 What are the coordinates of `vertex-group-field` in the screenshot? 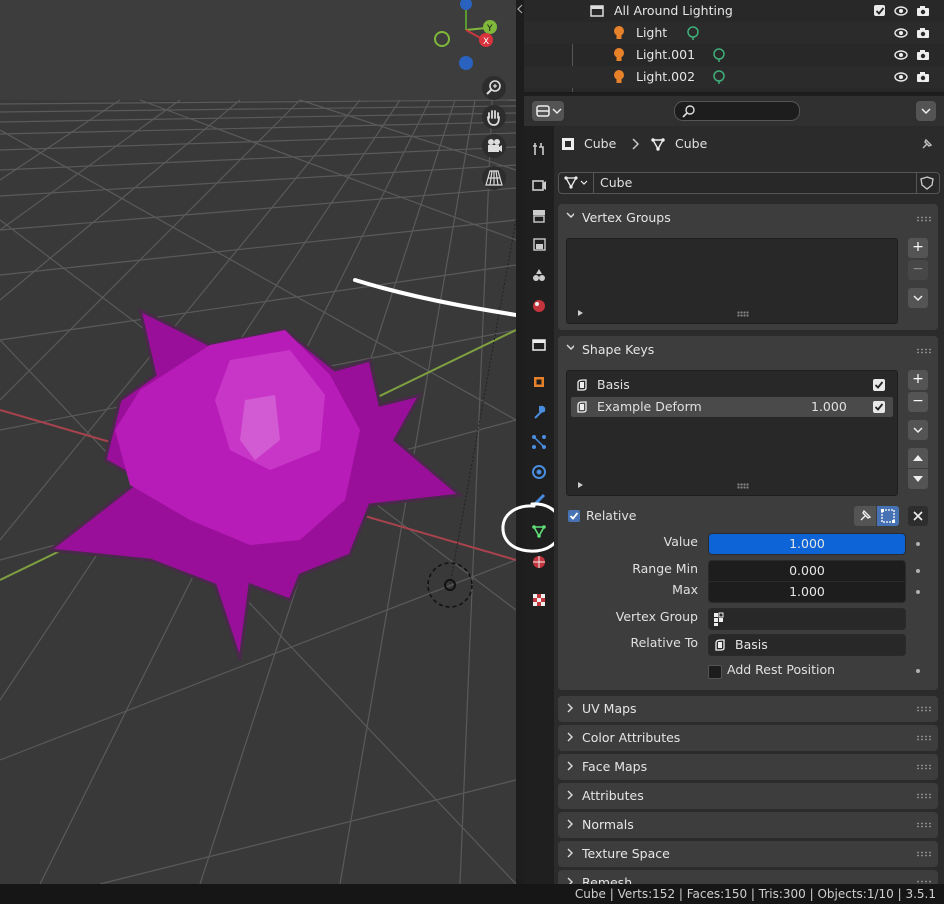 It's located at (807, 619).